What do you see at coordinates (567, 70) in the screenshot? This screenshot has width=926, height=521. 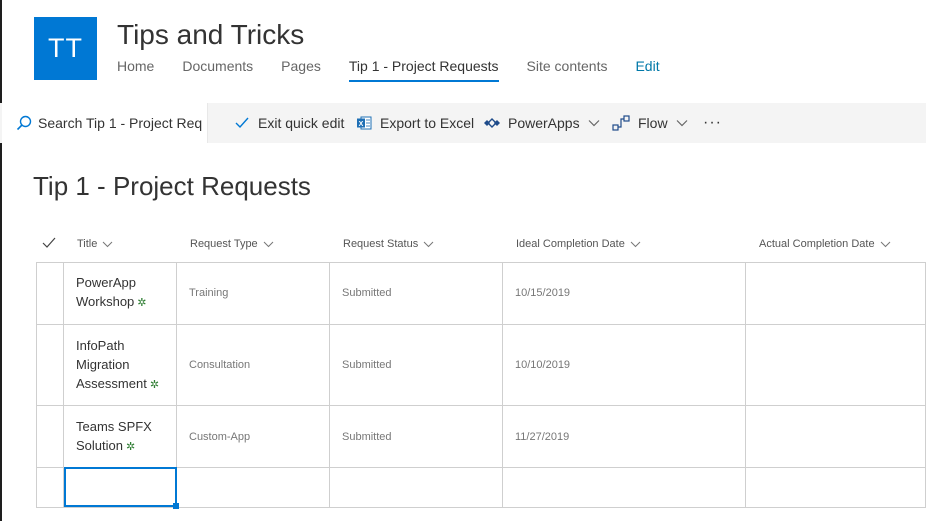 I see `nav-site-contents: Site contents` at bounding box center [567, 70].